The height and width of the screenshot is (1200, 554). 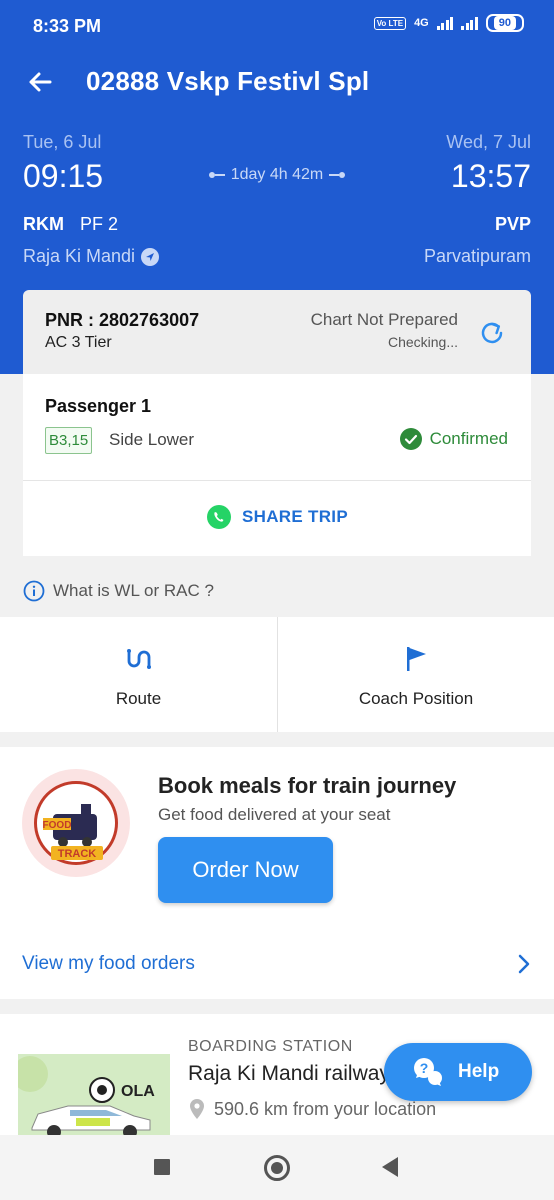 I want to click on departure-time: 09:15, so click(x=63, y=176).